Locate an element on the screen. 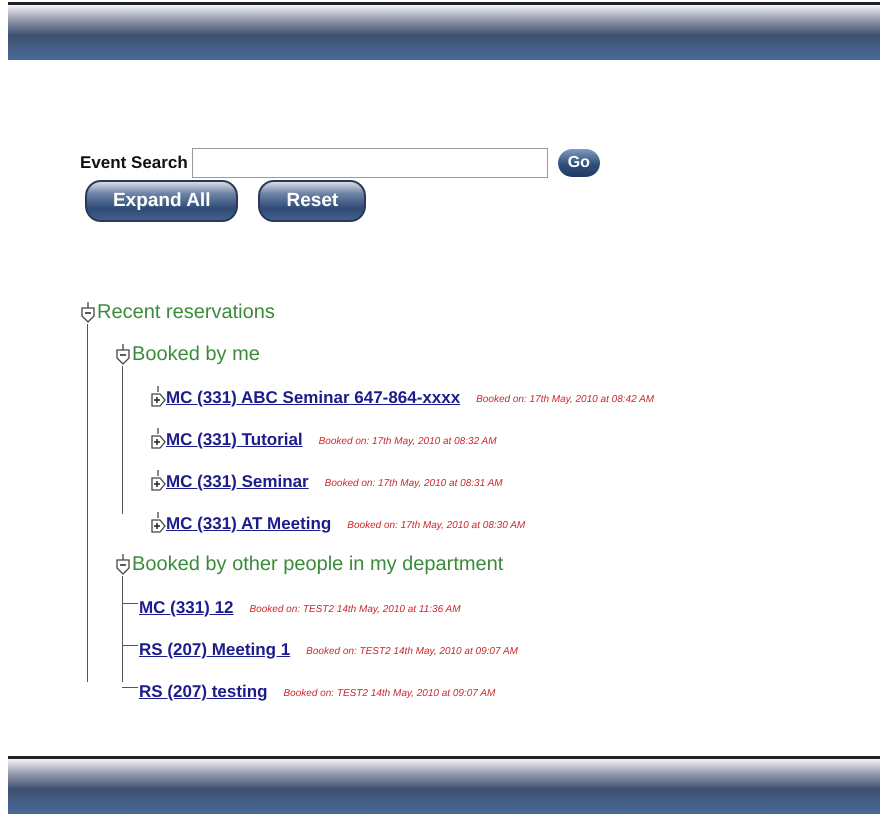  booked-on-text: Booked on: 17th May, 2010 at 08:32 AM is located at coordinates (407, 442).